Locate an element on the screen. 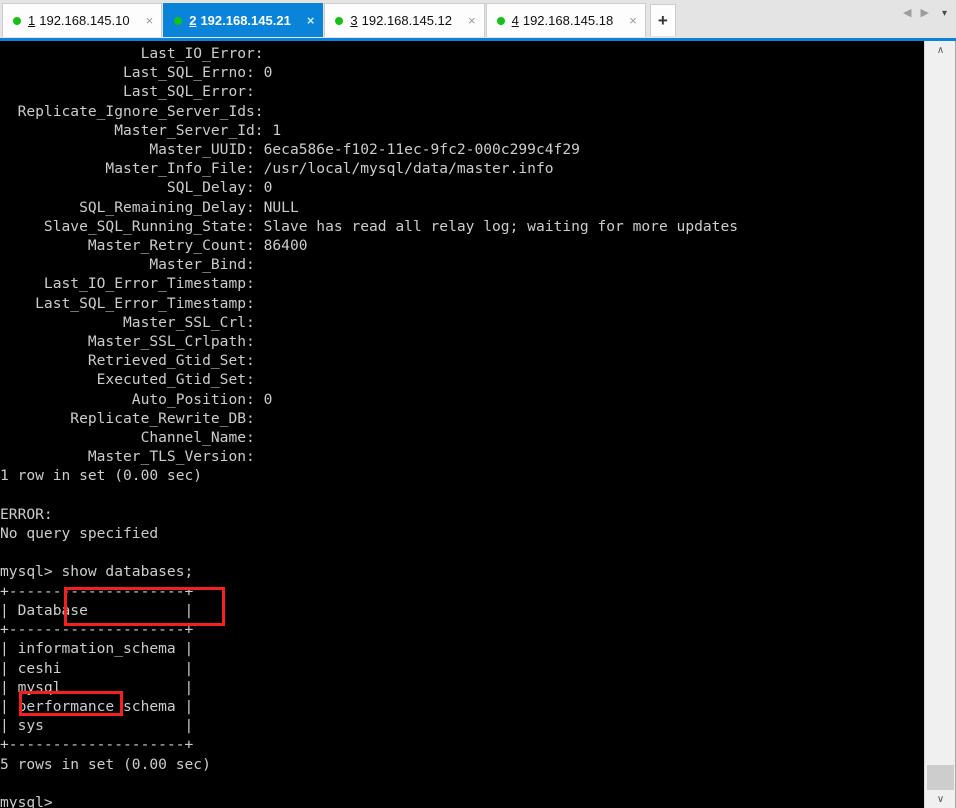 This screenshot has height=808, width=956. tab-4: 4 192.168.145.18 × is located at coordinates (565, 20).